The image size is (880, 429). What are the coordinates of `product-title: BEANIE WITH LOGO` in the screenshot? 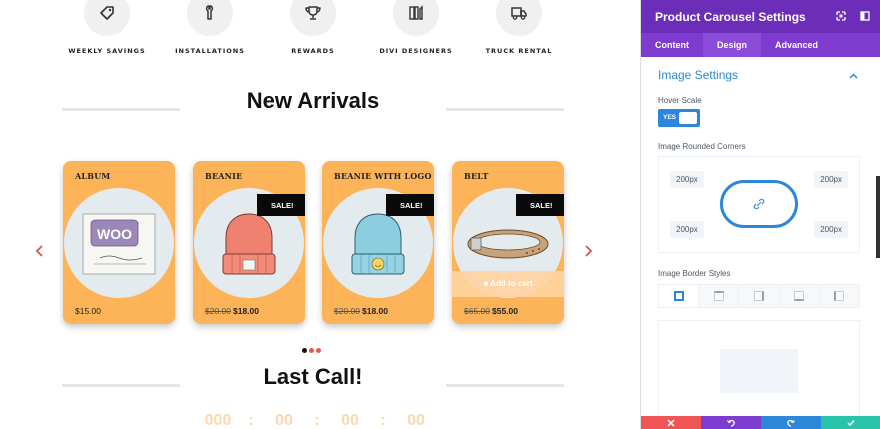 It's located at (383, 176).